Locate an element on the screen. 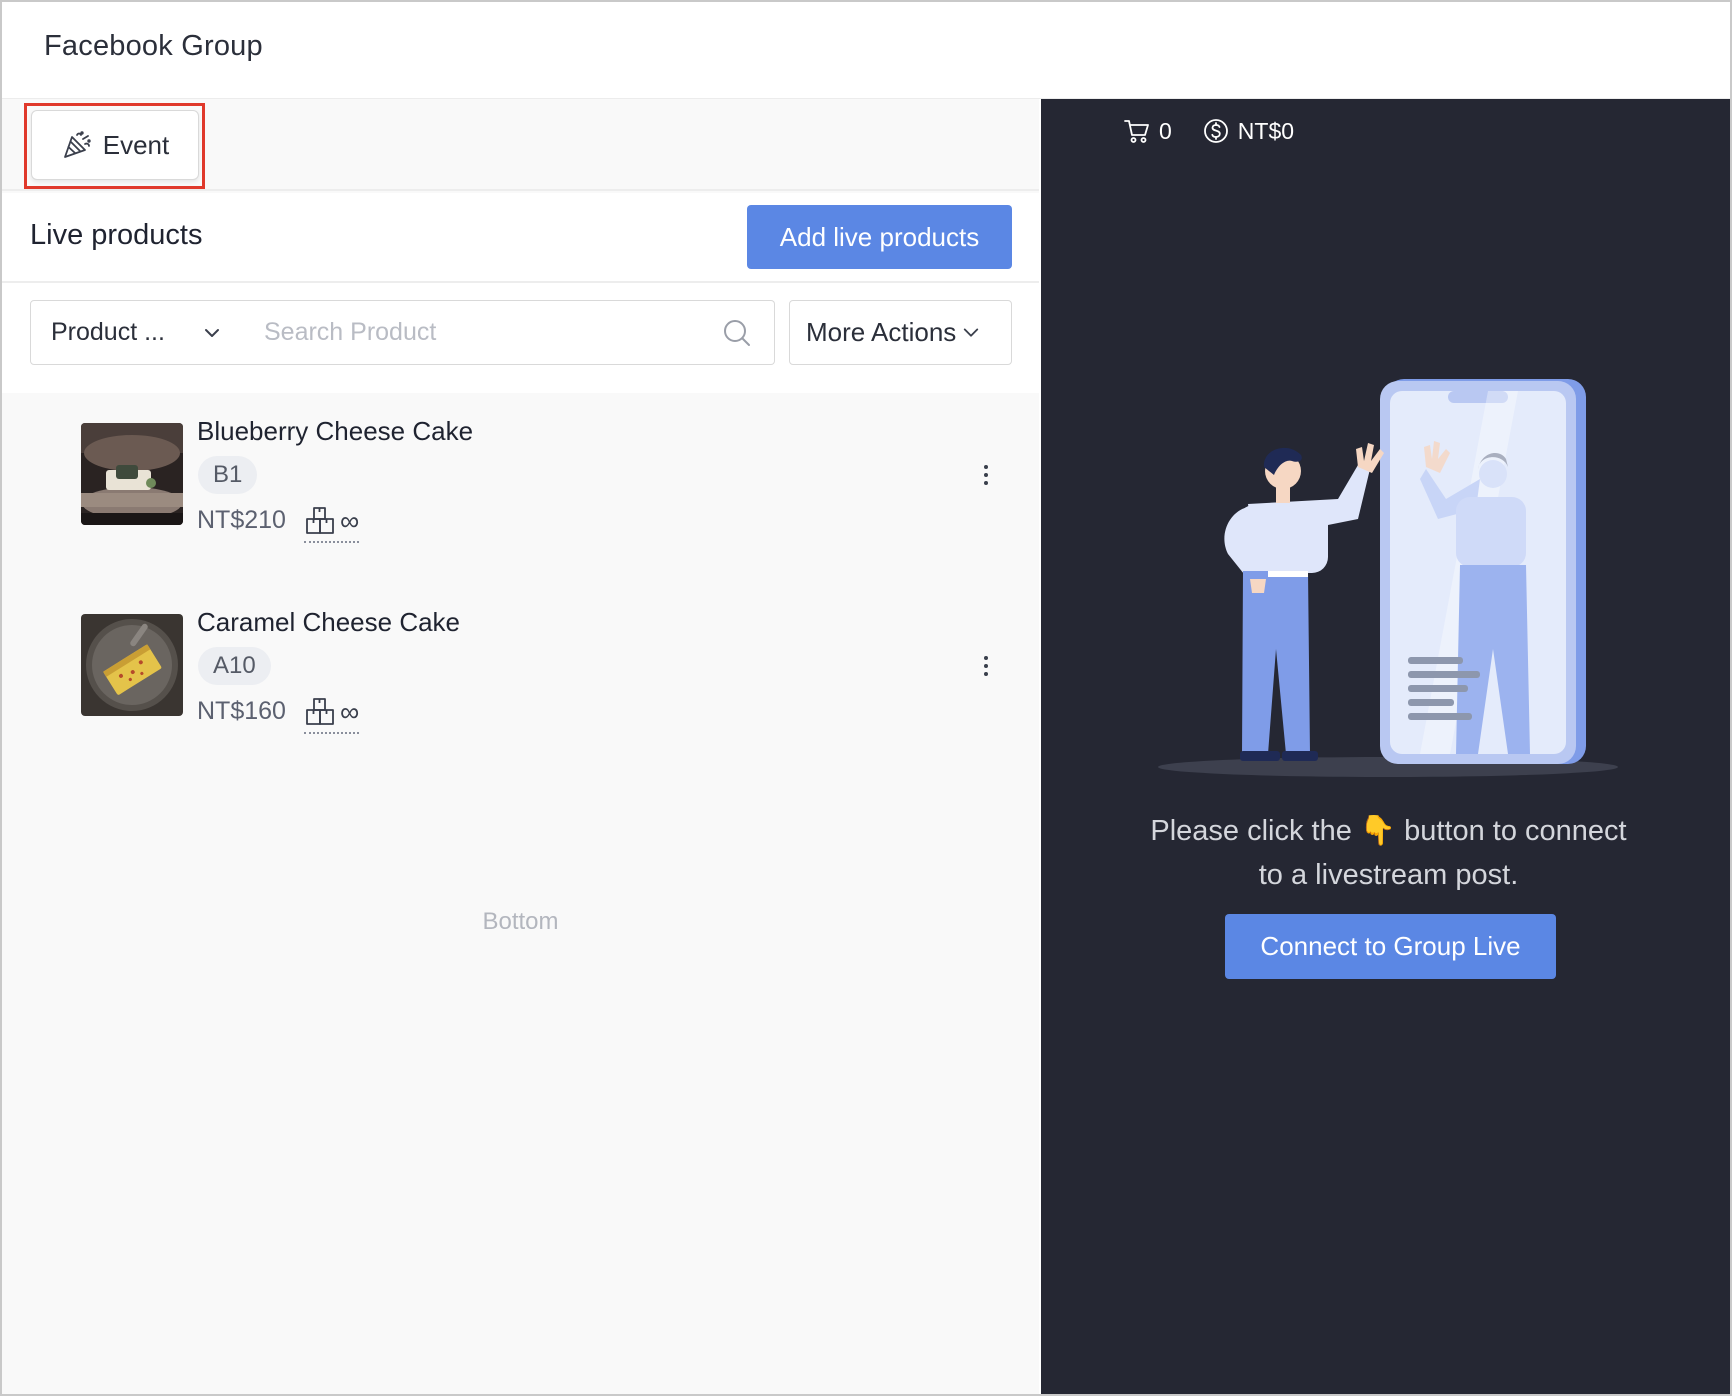  cart-count: 0 is located at coordinates (1165, 130).